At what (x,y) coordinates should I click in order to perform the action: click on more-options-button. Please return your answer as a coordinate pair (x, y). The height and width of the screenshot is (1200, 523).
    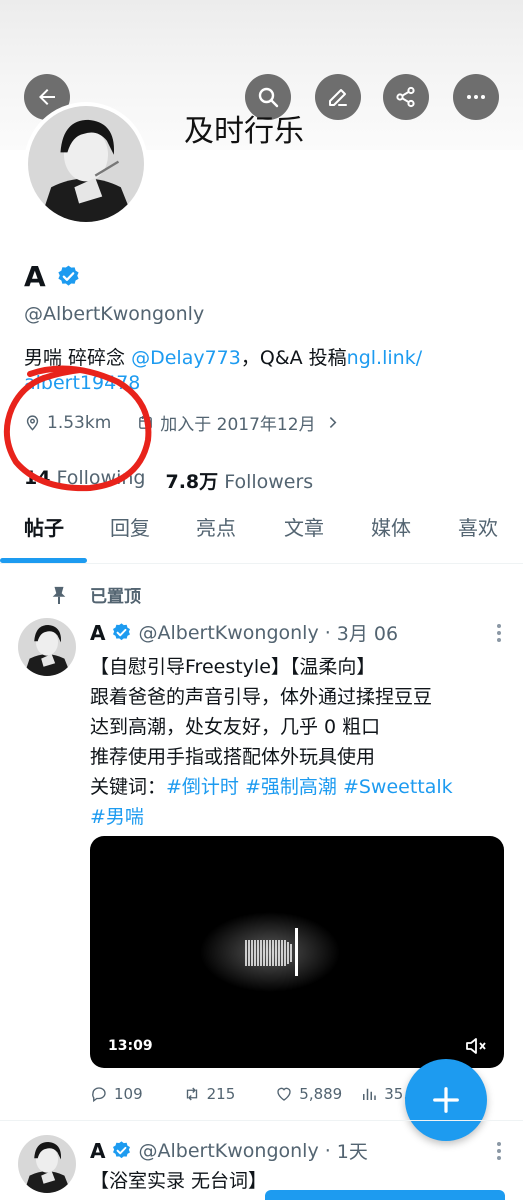
    Looking at the image, I should click on (476, 97).